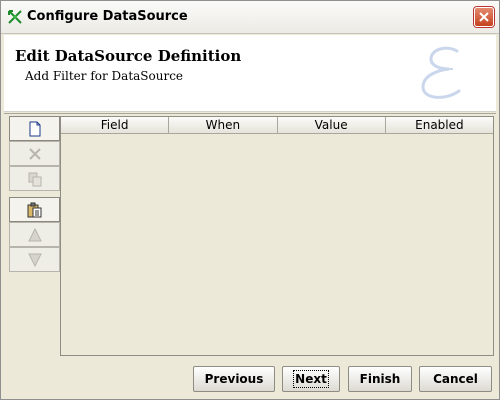 The height and width of the screenshot is (400, 500). I want to click on close-button, so click(484, 17).